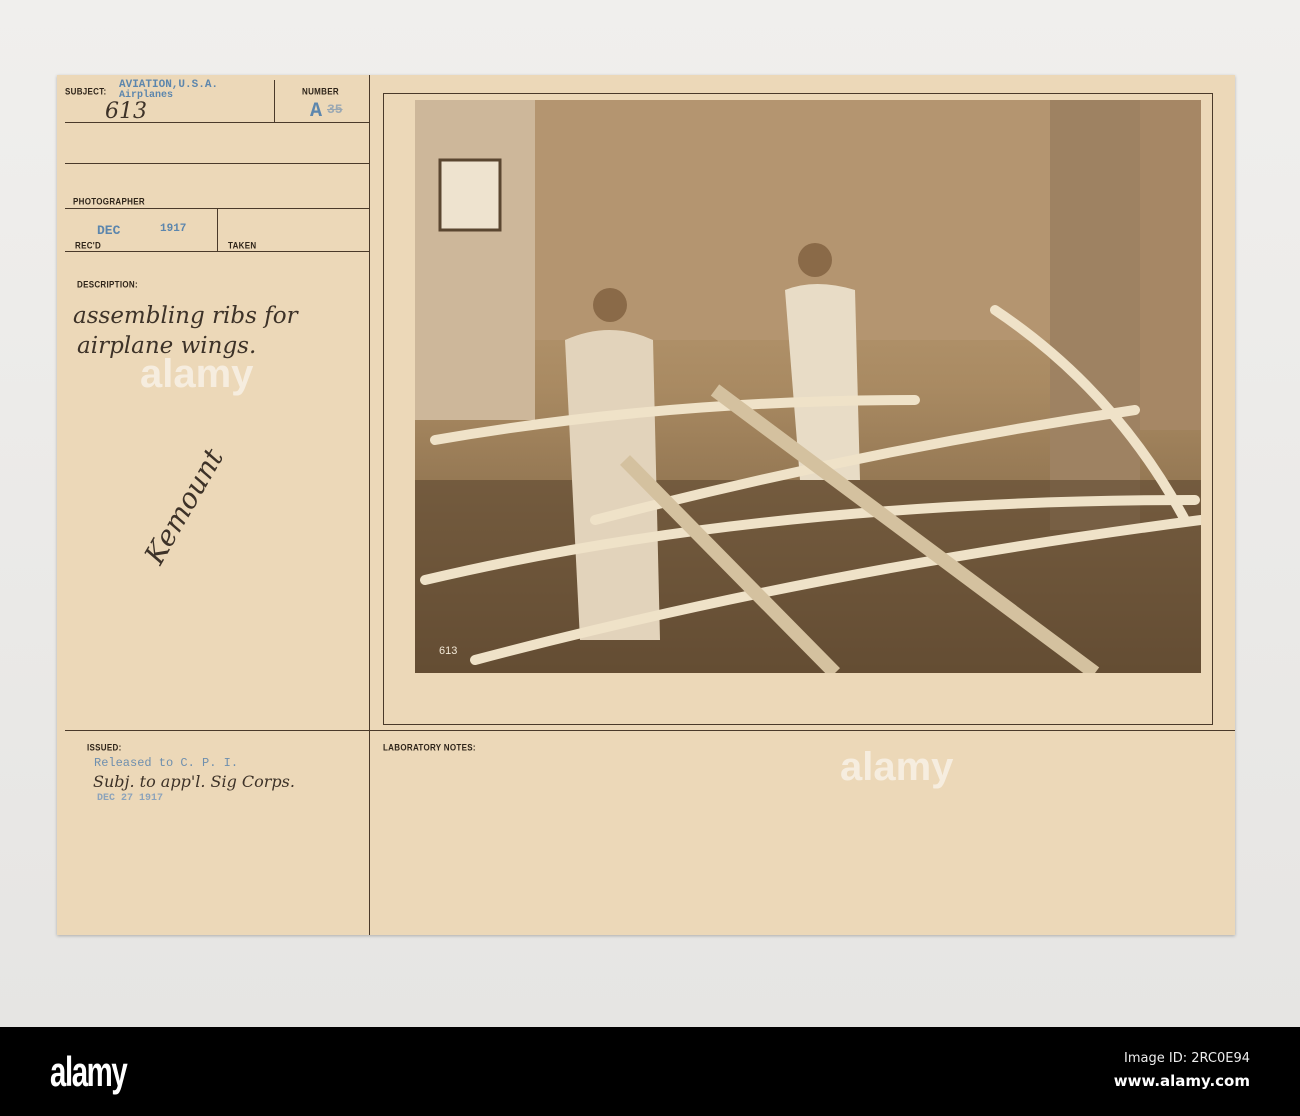  What do you see at coordinates (126, 111) in the screenshot?
I see `subject-handwritten-number: 613` at bounding box center [126, 111].